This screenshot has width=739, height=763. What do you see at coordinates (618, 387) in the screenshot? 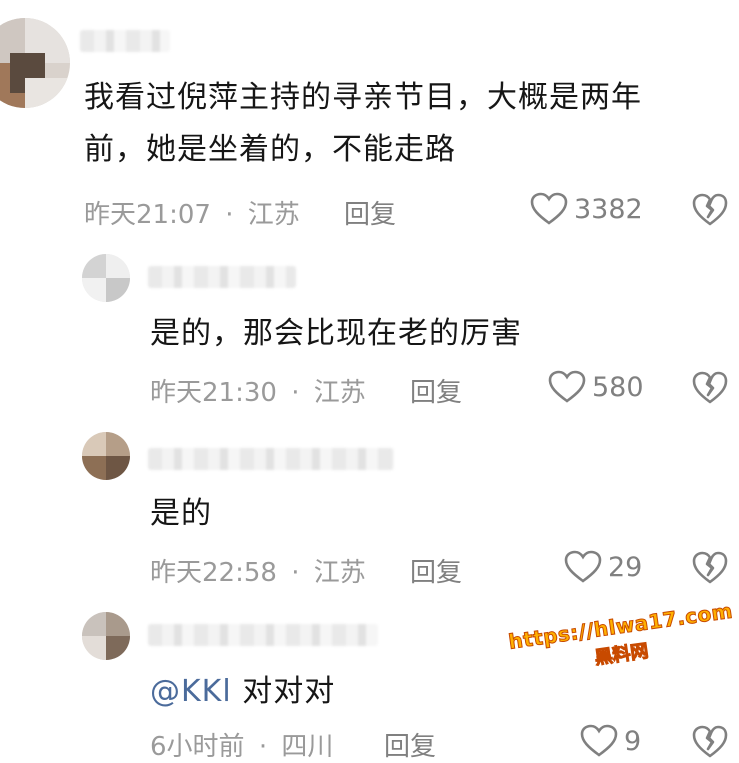
I see `like-count: 580` at bounding box center [618, 387].